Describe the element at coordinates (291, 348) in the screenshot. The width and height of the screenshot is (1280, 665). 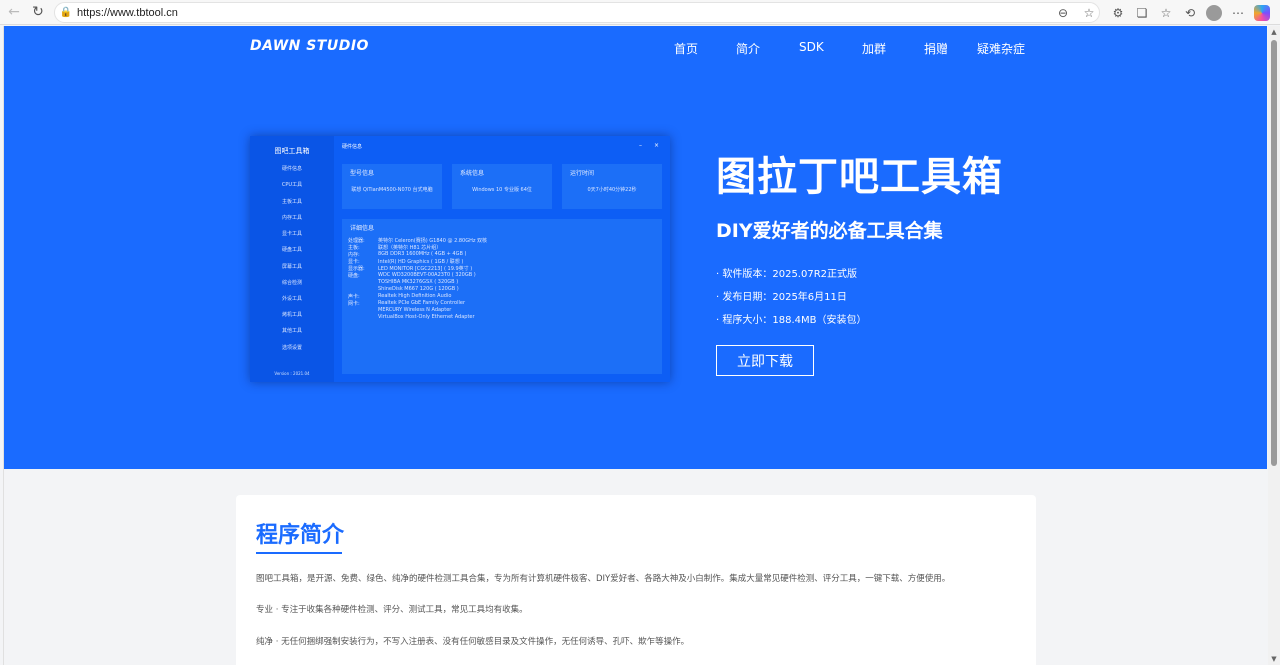
I see `app-sidebar-item: 选项设置` at that location.